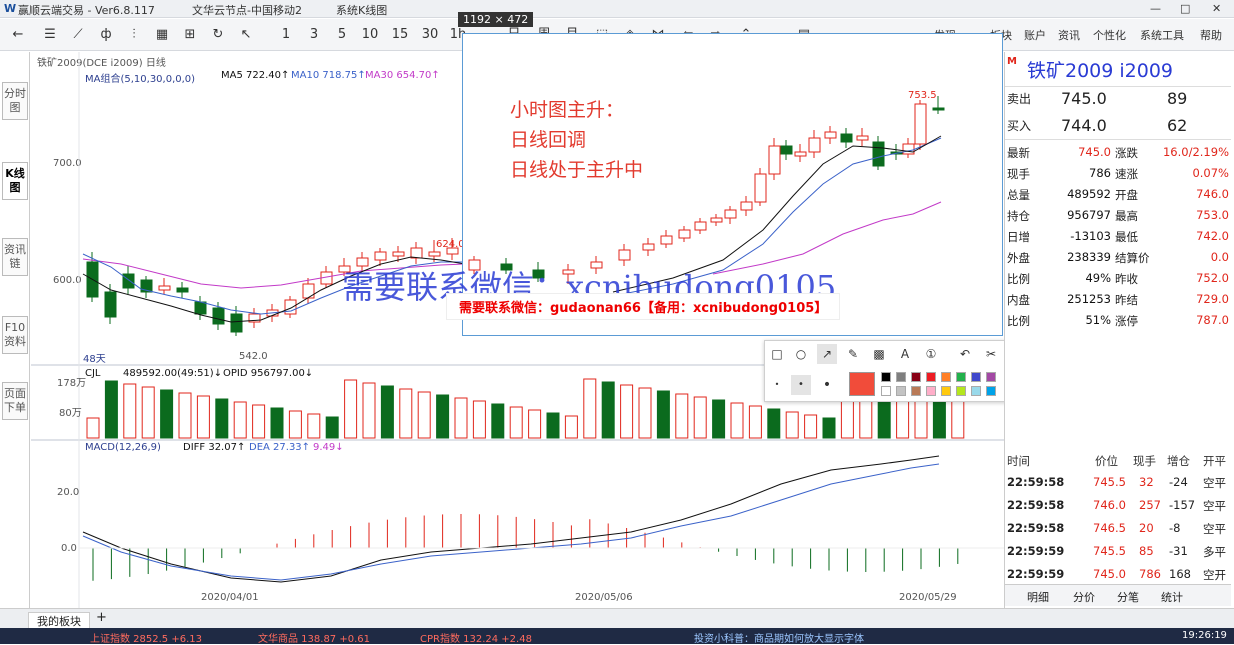  What do you see at coordinates (991, 354) in the screenshot?
I see `crop-icon: ✂` at bounding box center [991, 354].